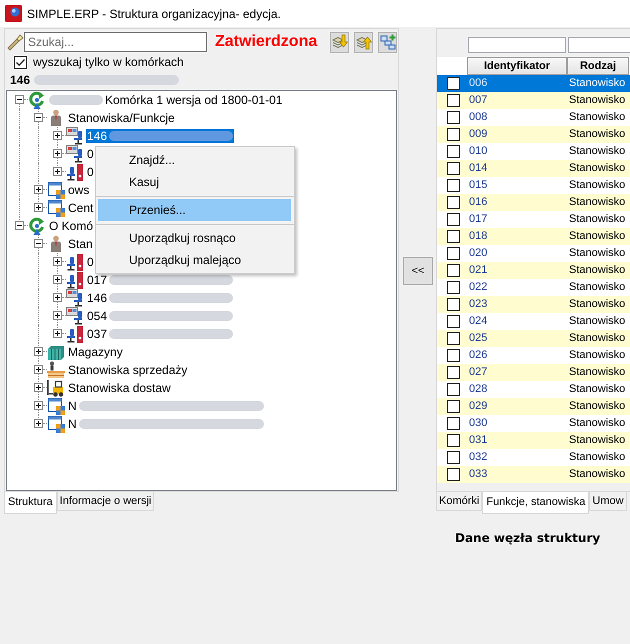 The image size is (630, 644). Describe the element at coordinates (166, 100) in the screenshot. I see `tree-item: Komórka 1 wersja od 1800-01-01` at that location.